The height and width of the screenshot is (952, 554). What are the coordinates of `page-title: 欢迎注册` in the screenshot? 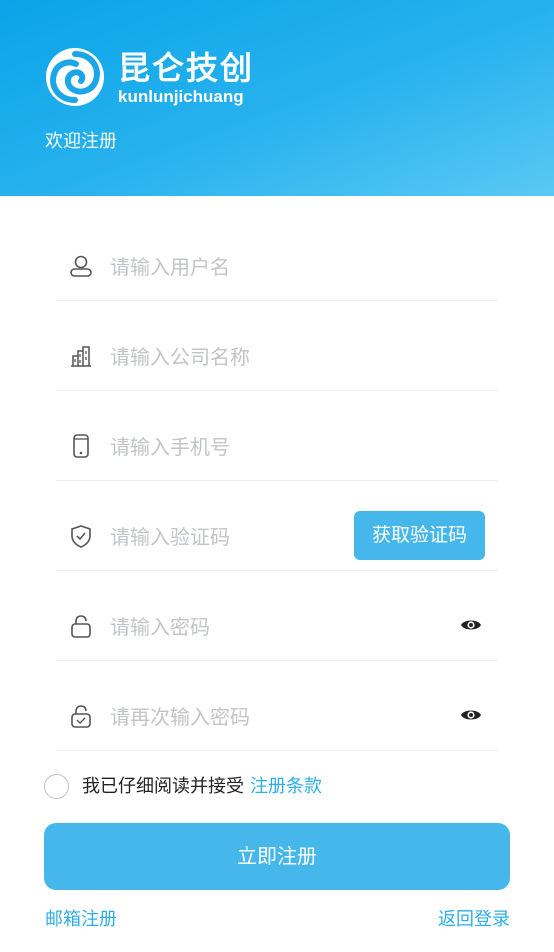 It's located at (81, 141).